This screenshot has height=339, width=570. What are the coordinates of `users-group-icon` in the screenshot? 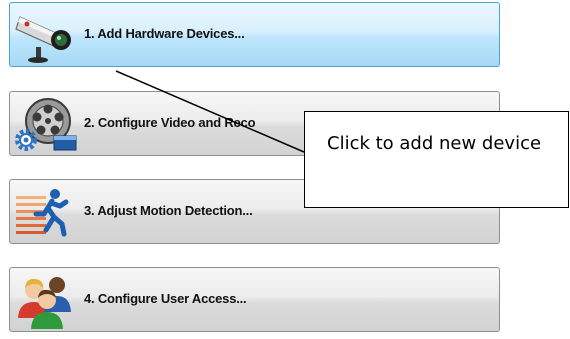 It's located at (44, 303).